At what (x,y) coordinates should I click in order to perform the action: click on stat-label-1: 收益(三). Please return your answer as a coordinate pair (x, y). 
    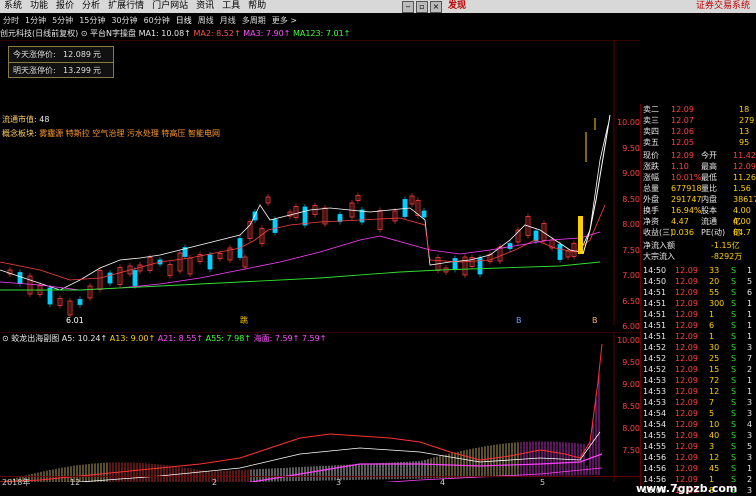
    Looking at the image, I should click on (658, 232).